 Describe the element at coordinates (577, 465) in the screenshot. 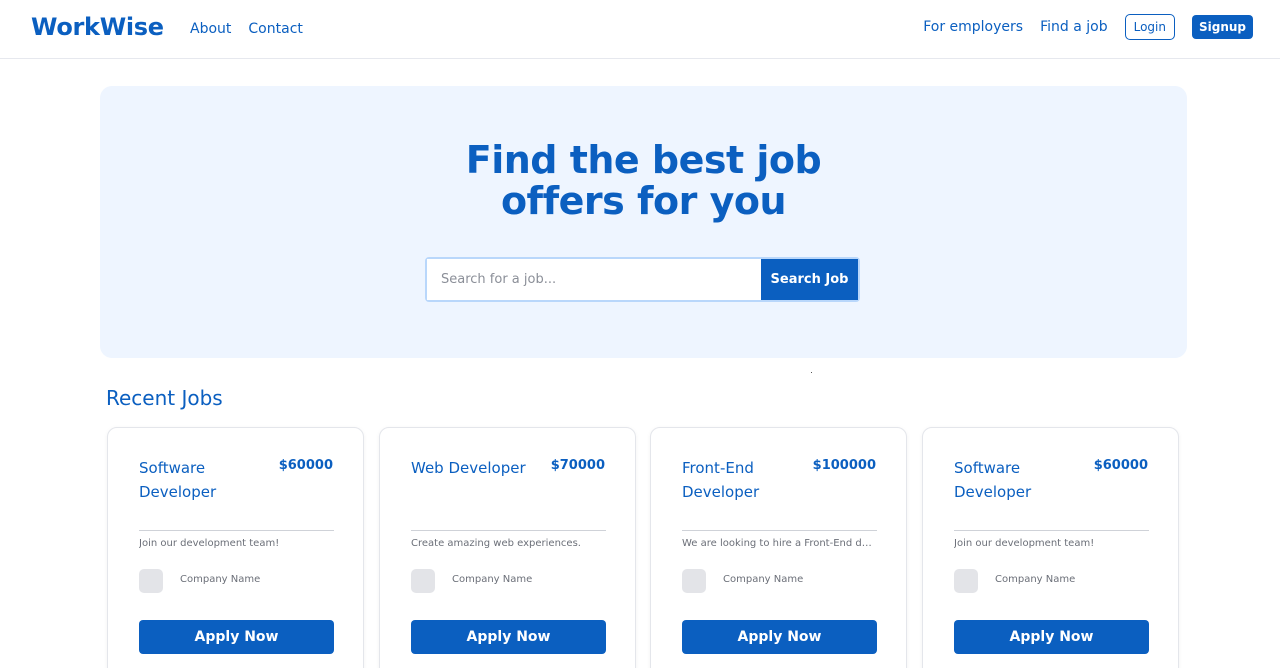

I see `job-salary: $70000` at that location.